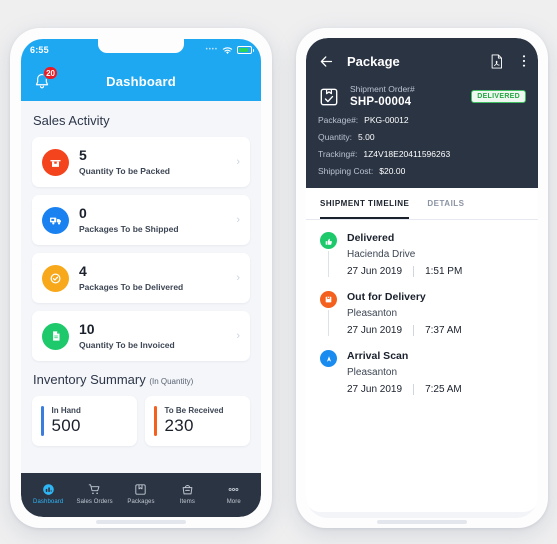 The width and height of the screenshot is (557, 544). Describe the element at coordinates (338, 120) in the screenshot. I see `field-key: Package#:` at that location.